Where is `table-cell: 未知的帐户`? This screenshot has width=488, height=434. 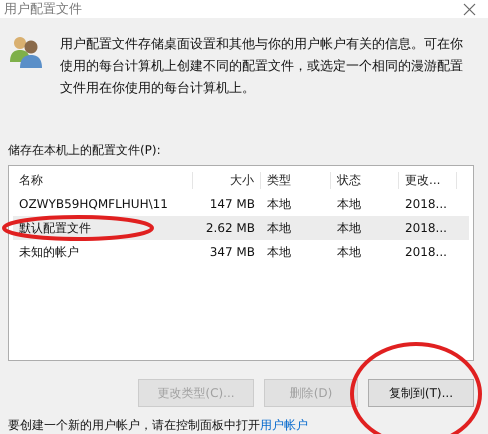 table-cell: 未知的帐户 is located at coordinates (49, 252).